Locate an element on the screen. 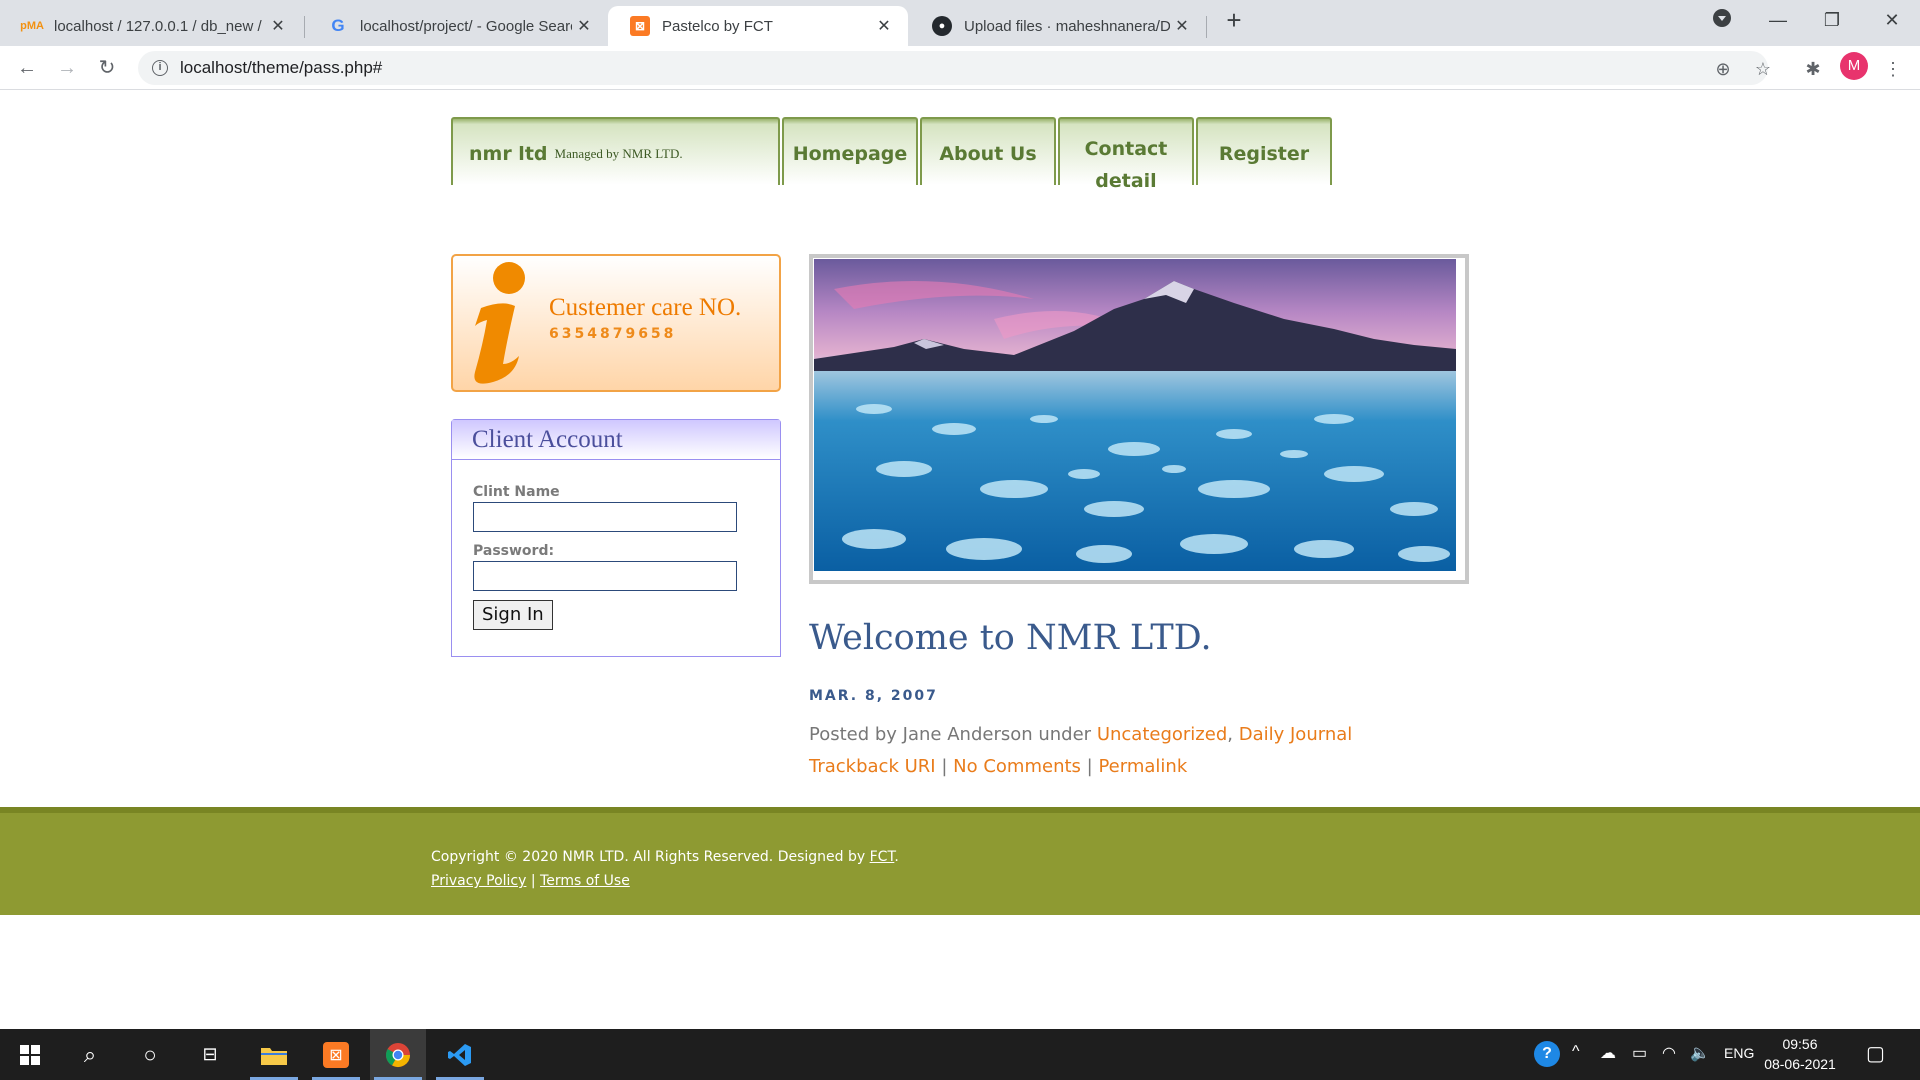  tab-github-upload: ● Upload files · maheshnanera/Day ✕ is located at coordinates (1058, 26).